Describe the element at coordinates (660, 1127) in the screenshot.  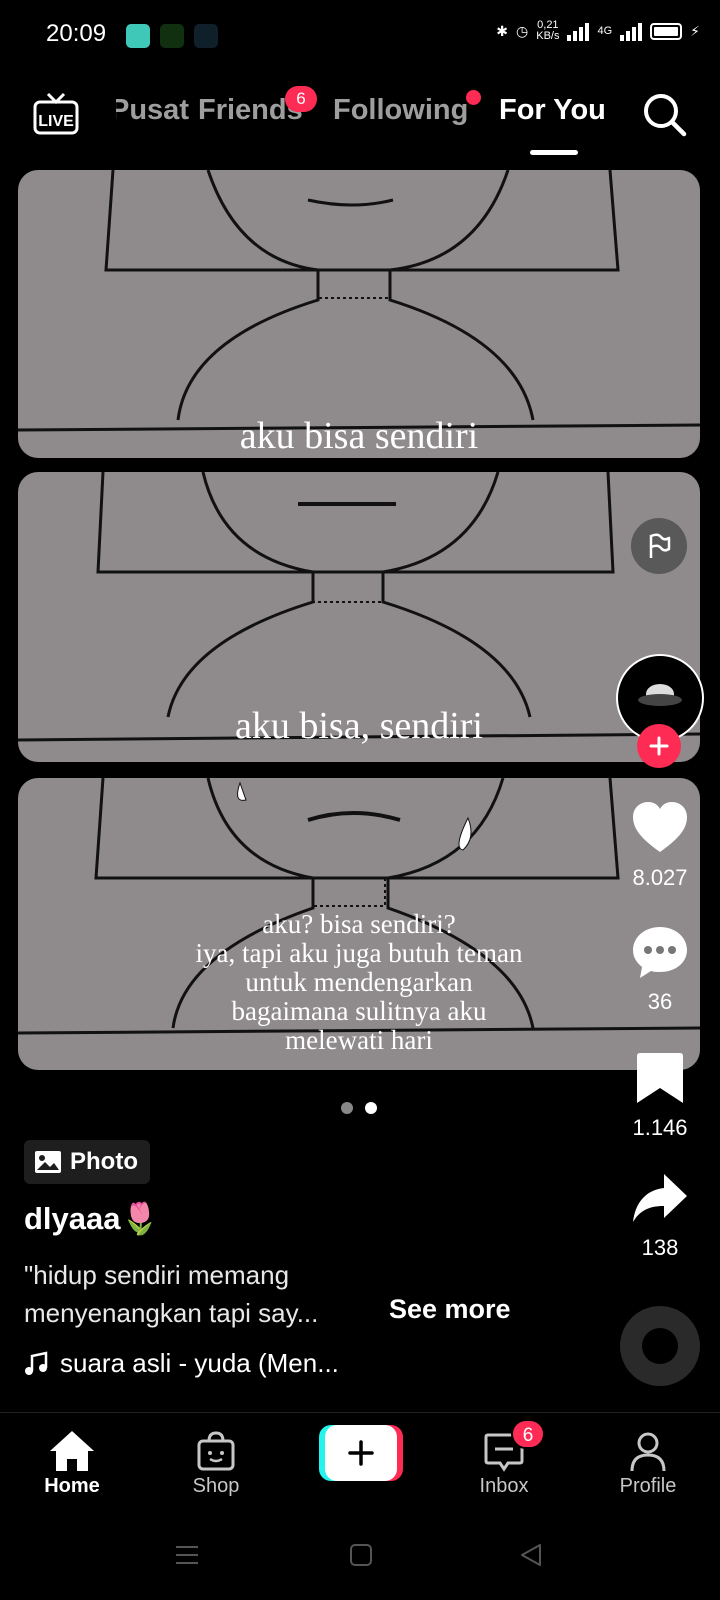
I see `save-count: 1.146` at that location.